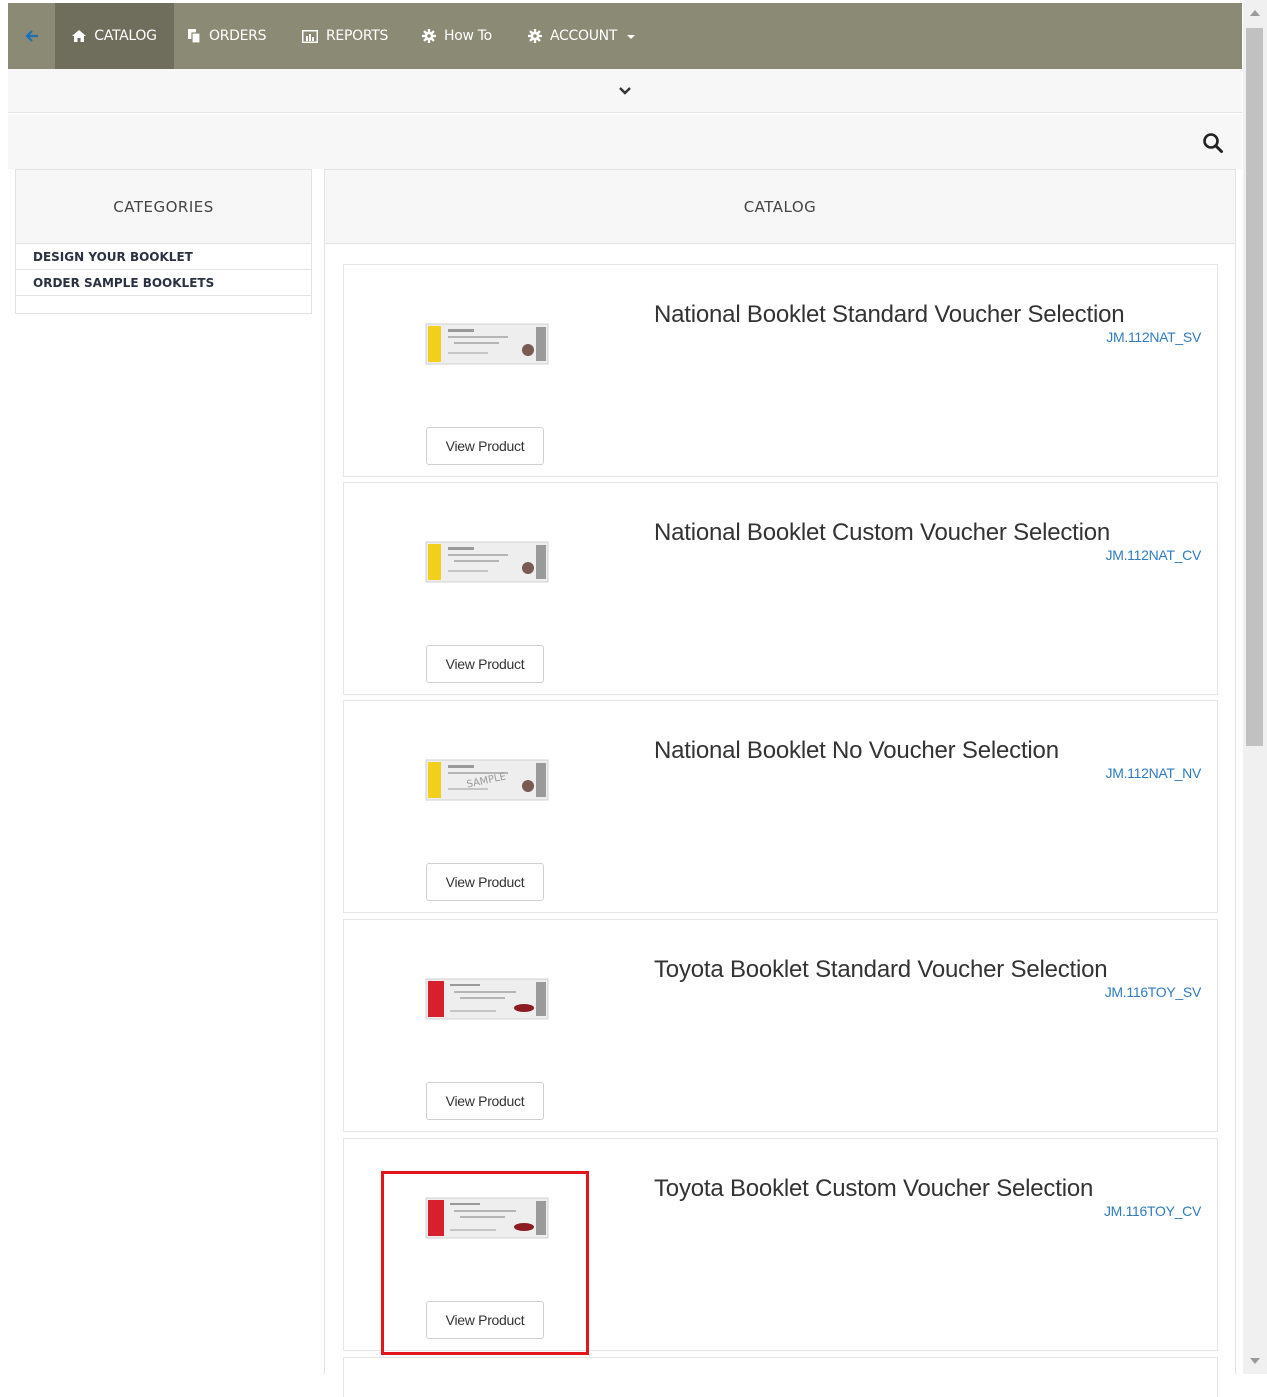  I want to click on caret-down-icon, so click(631, 37).